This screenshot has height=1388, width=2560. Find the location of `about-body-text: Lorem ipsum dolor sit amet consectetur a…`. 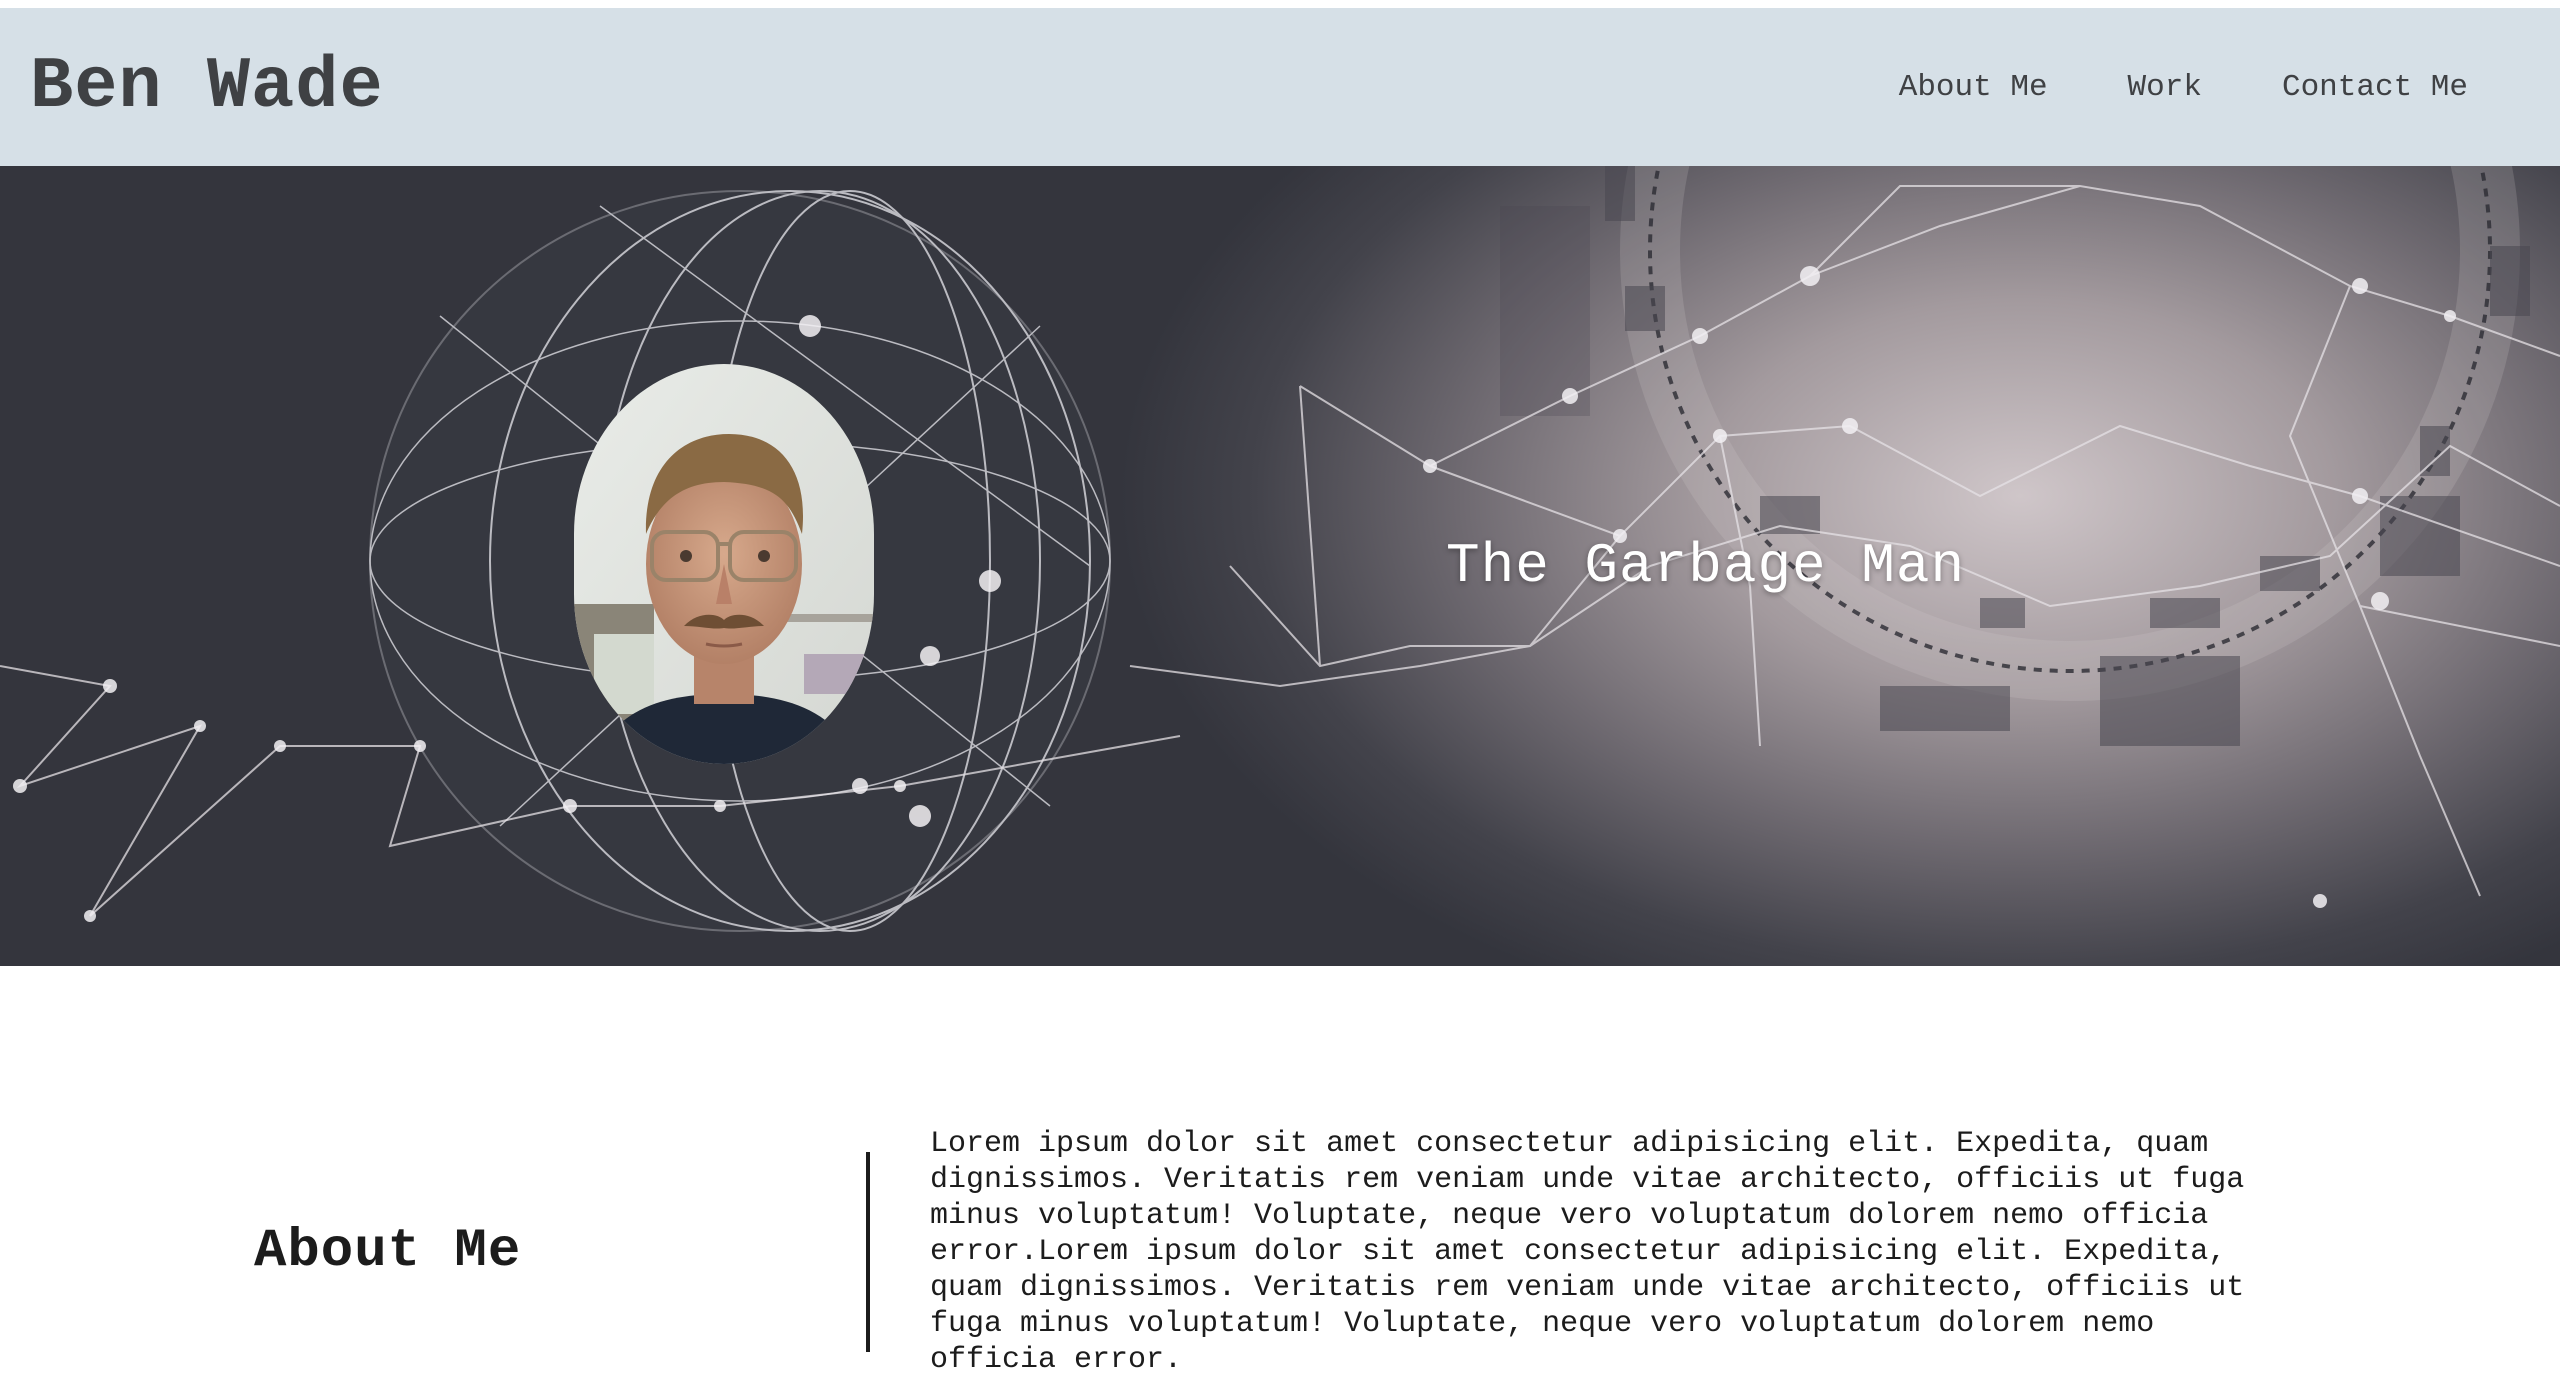

about-body-text: Lorem ipsum dolor sit amet consectetur a… is located at coordinates (1587, 1252).